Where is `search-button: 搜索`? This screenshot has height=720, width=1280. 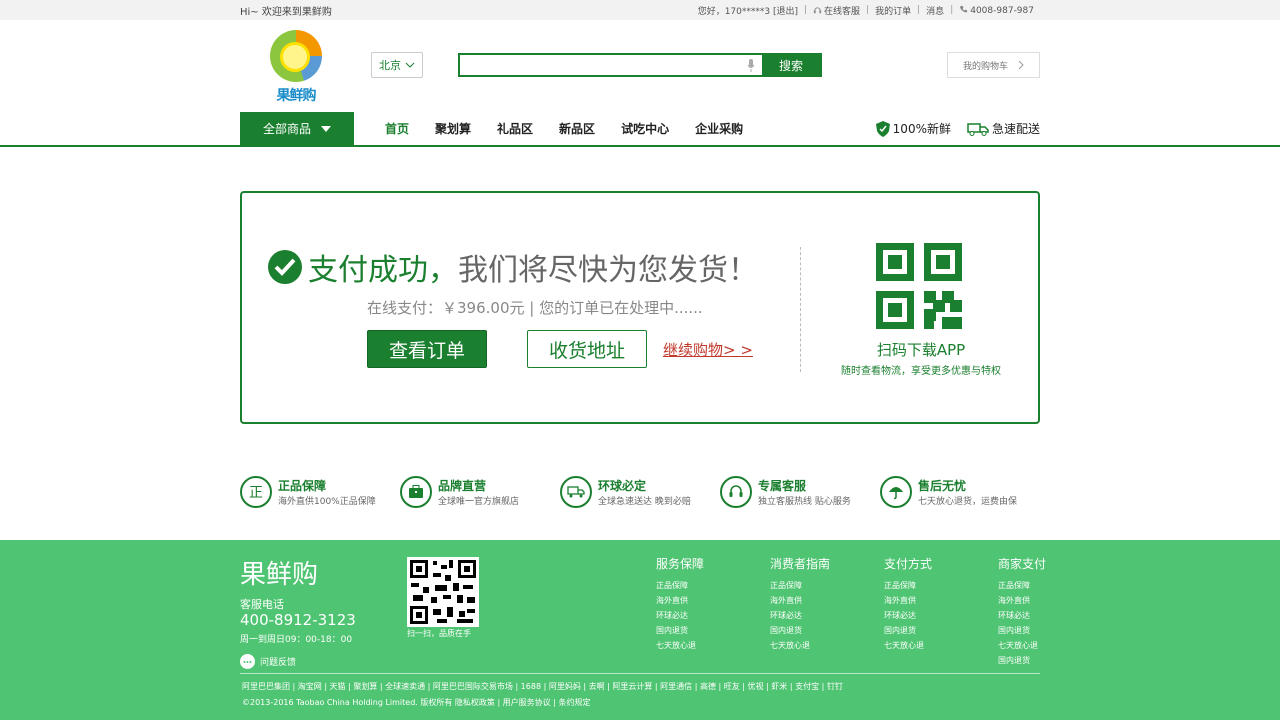 search-button: 搜索 is located at coordinates (791, 65).